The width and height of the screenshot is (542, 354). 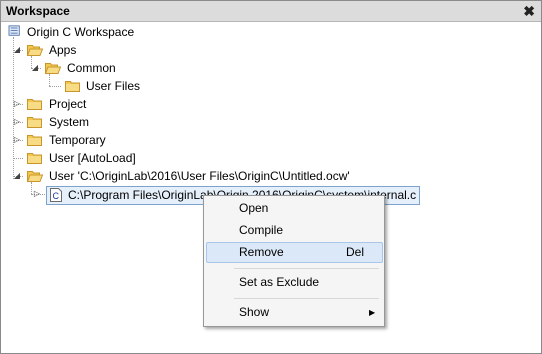 What do you see at coordinates (38, 11) in the screenshot?
I see `window-title: Workspace` at bounding box center [38, 11].